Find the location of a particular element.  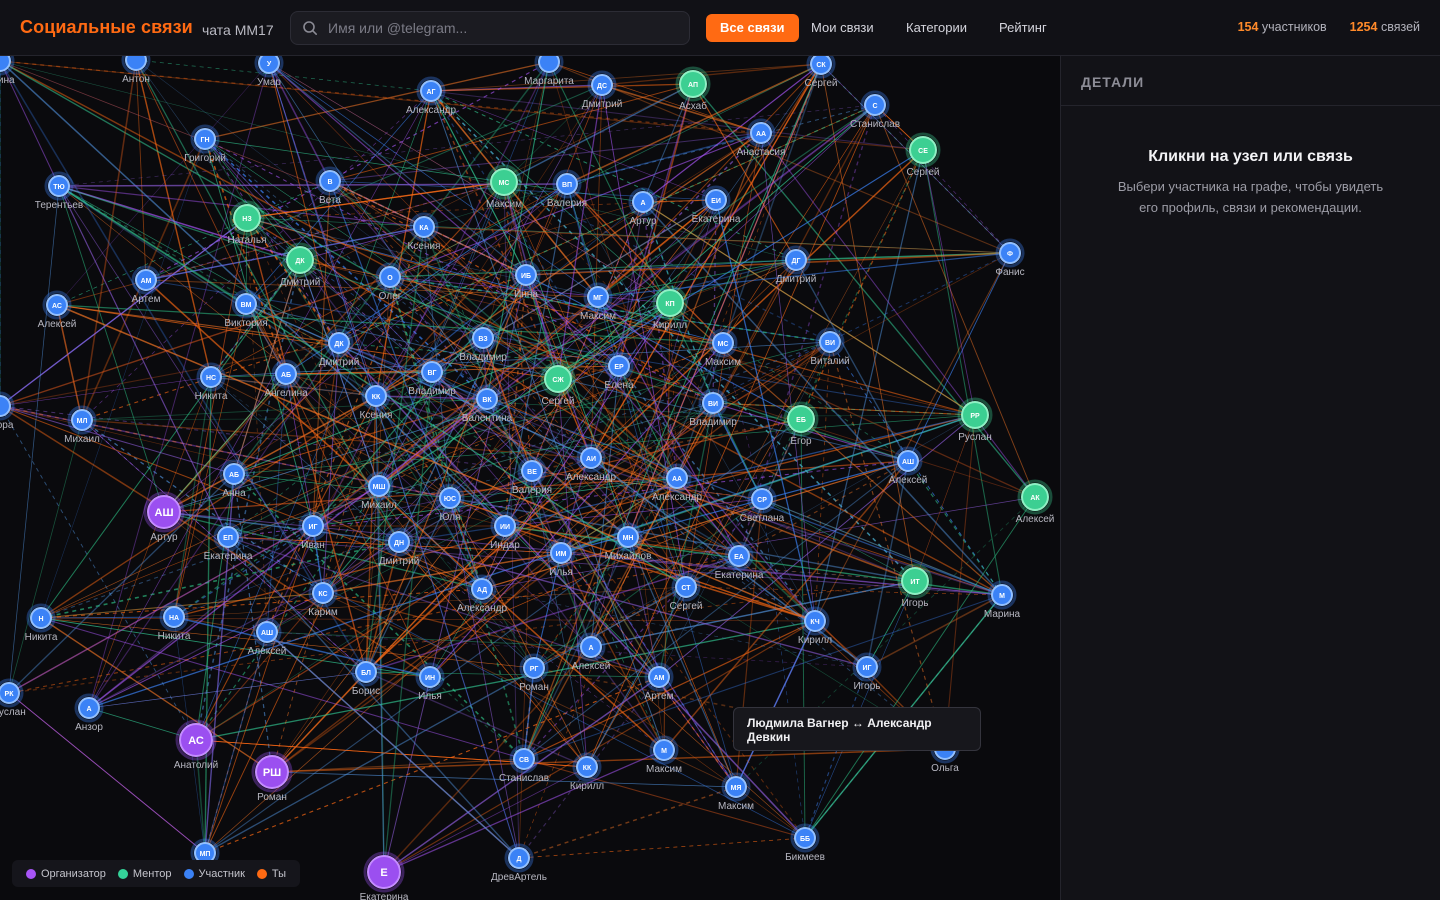

graph-node: О Олег is located at coordinates (390, 282).